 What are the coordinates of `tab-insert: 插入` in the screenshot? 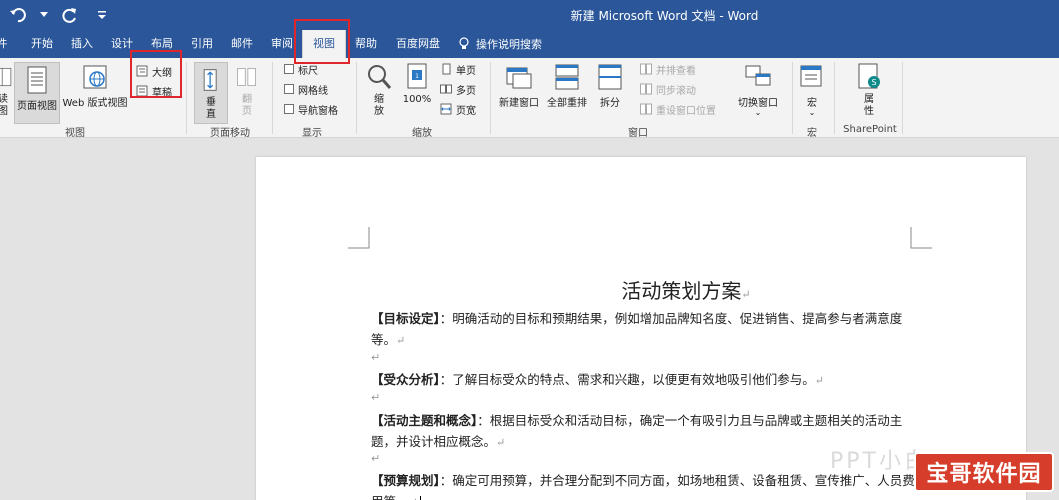 It's located at (82, 44).